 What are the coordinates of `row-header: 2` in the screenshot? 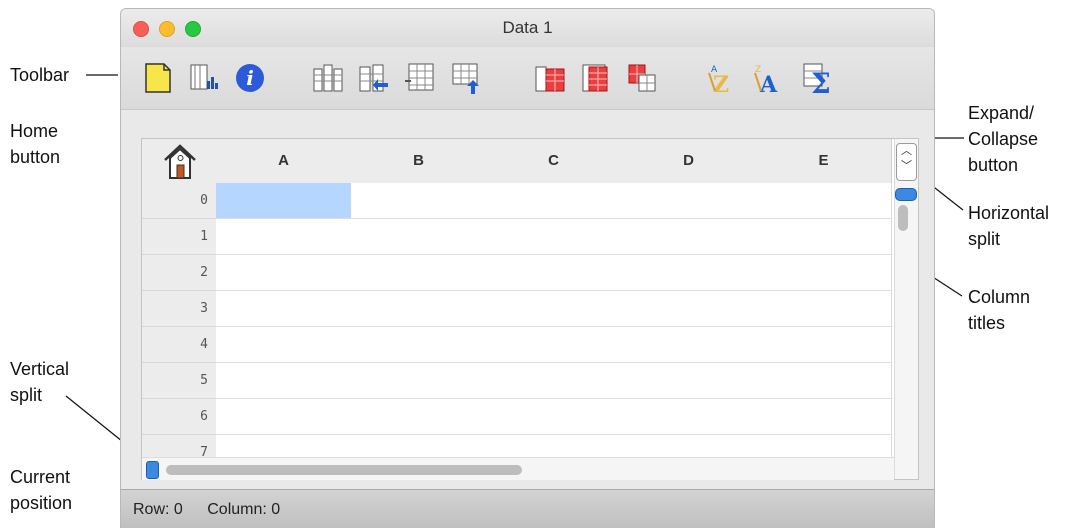 It's located at (179, 273).